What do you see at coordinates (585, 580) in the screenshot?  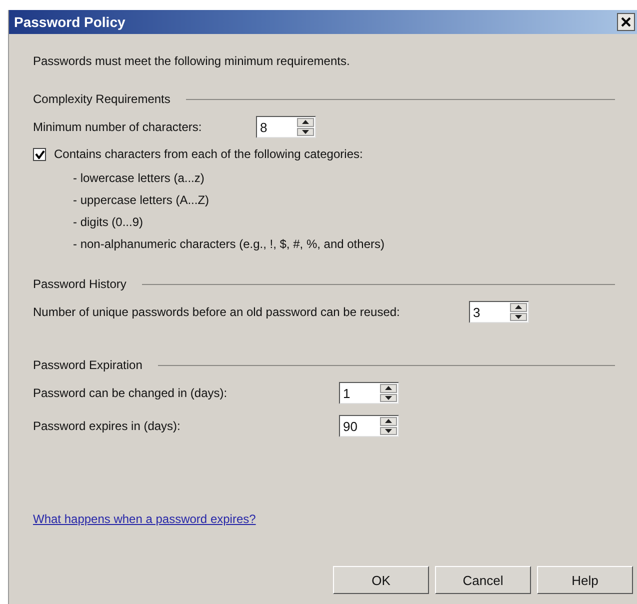 I see `dialog-button: Help` at bounding box center [585, 580].